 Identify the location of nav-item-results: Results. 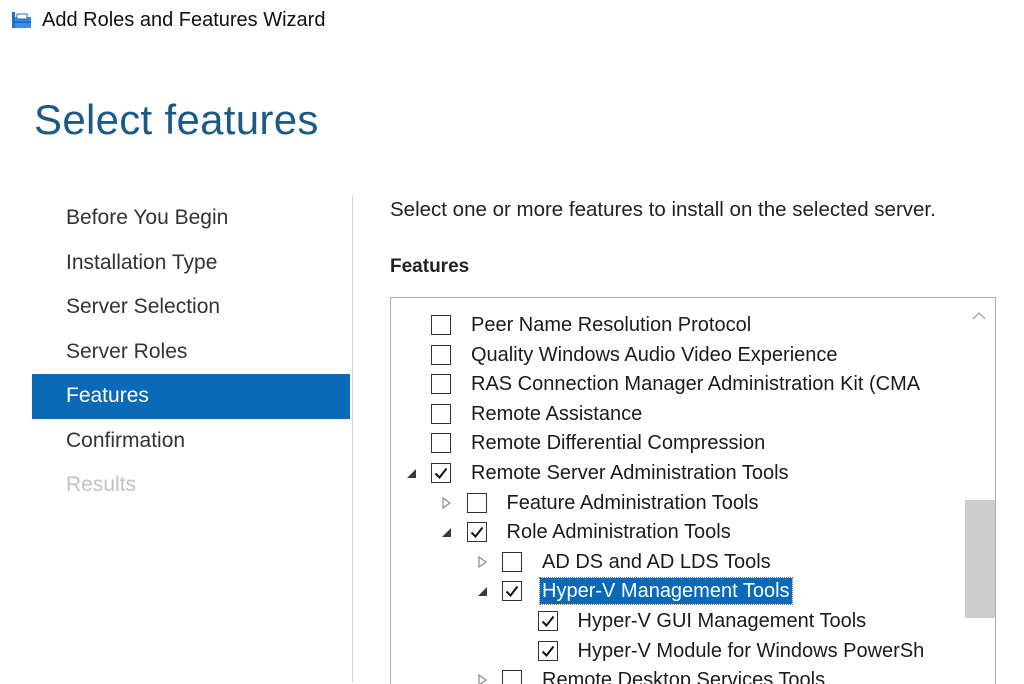
(101, 484).